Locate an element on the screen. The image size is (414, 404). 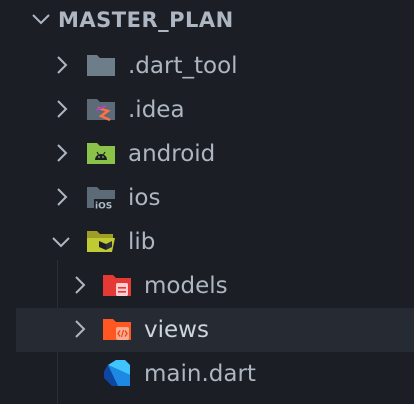
tree-item-idea: .idea is located at coordinates (207, 110).